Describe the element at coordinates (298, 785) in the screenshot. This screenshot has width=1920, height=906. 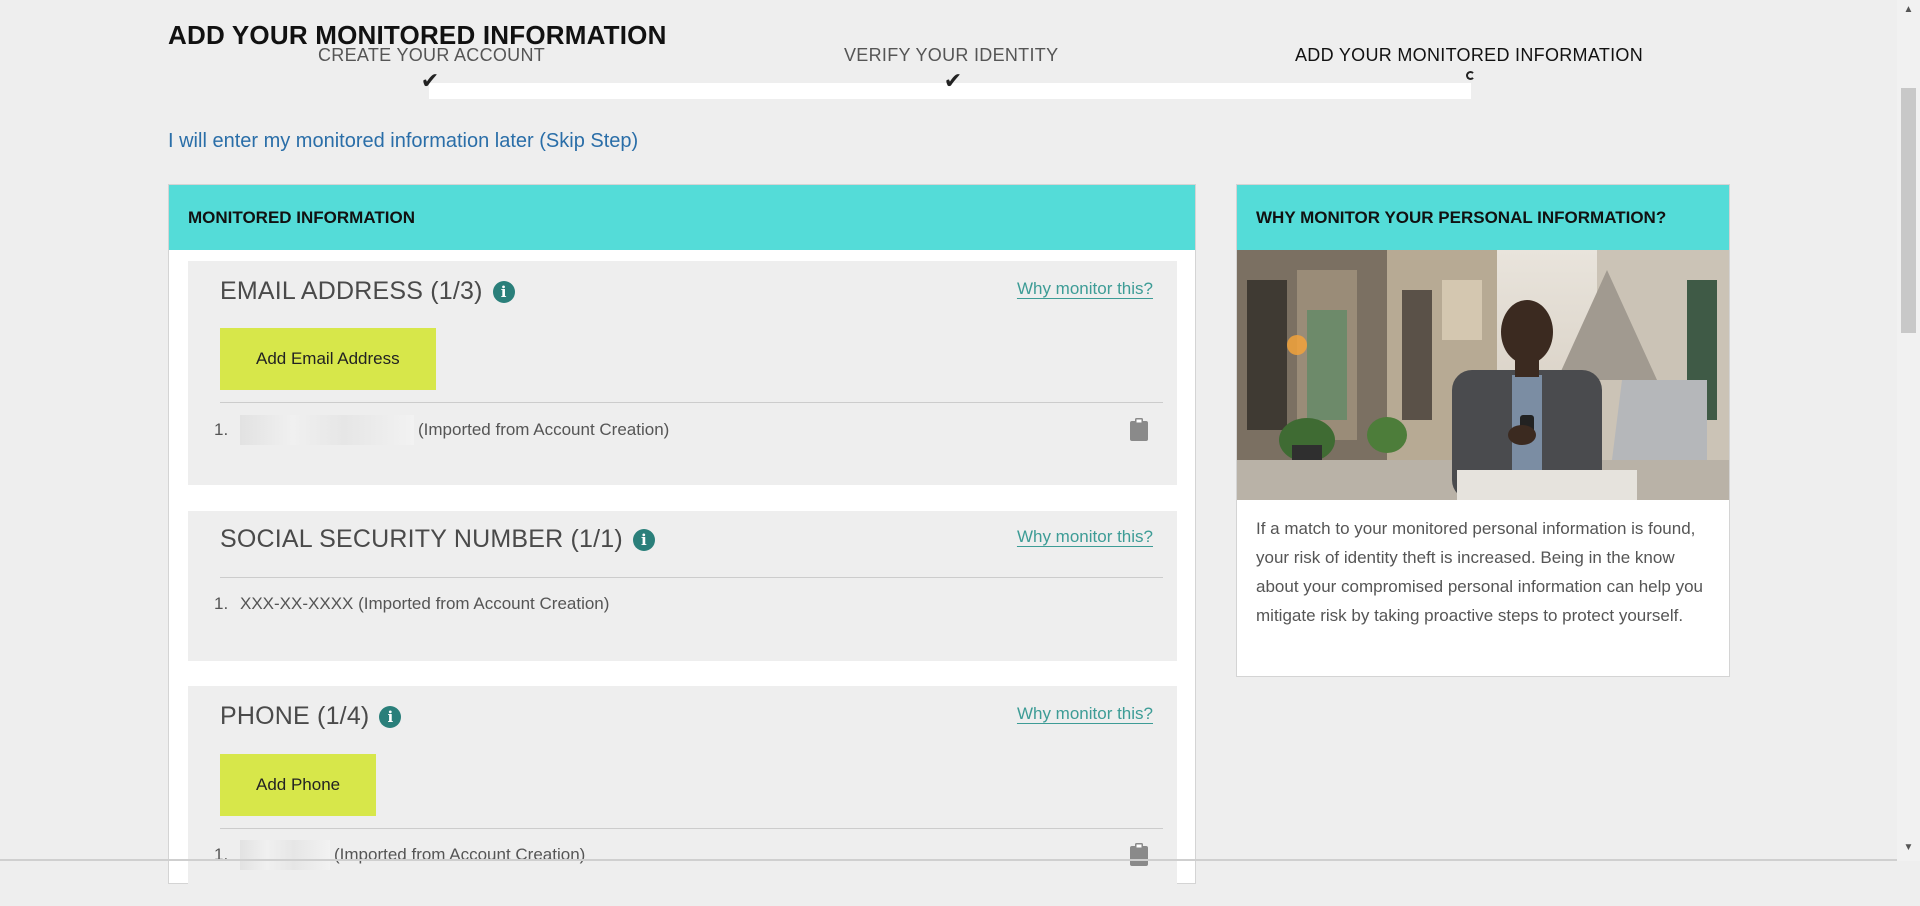
I see `add-phone-button: Add Phone` at that location.